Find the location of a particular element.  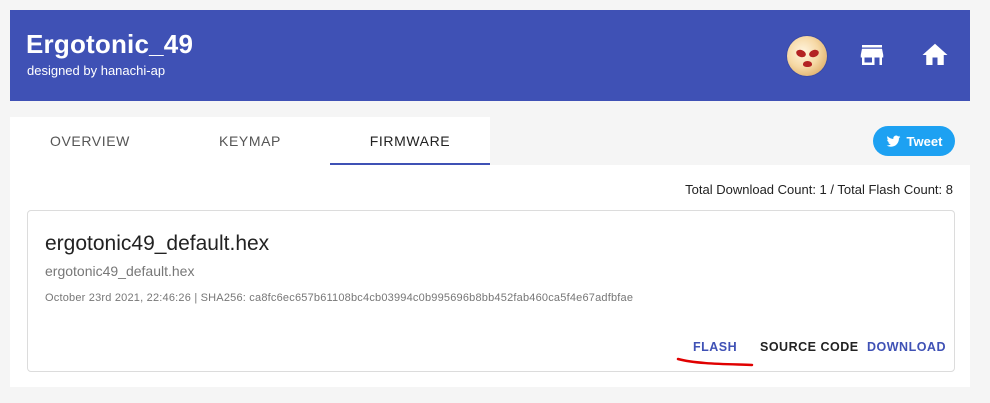

source-code-button: SOURCE CODE is located at coordinates (809, 347).